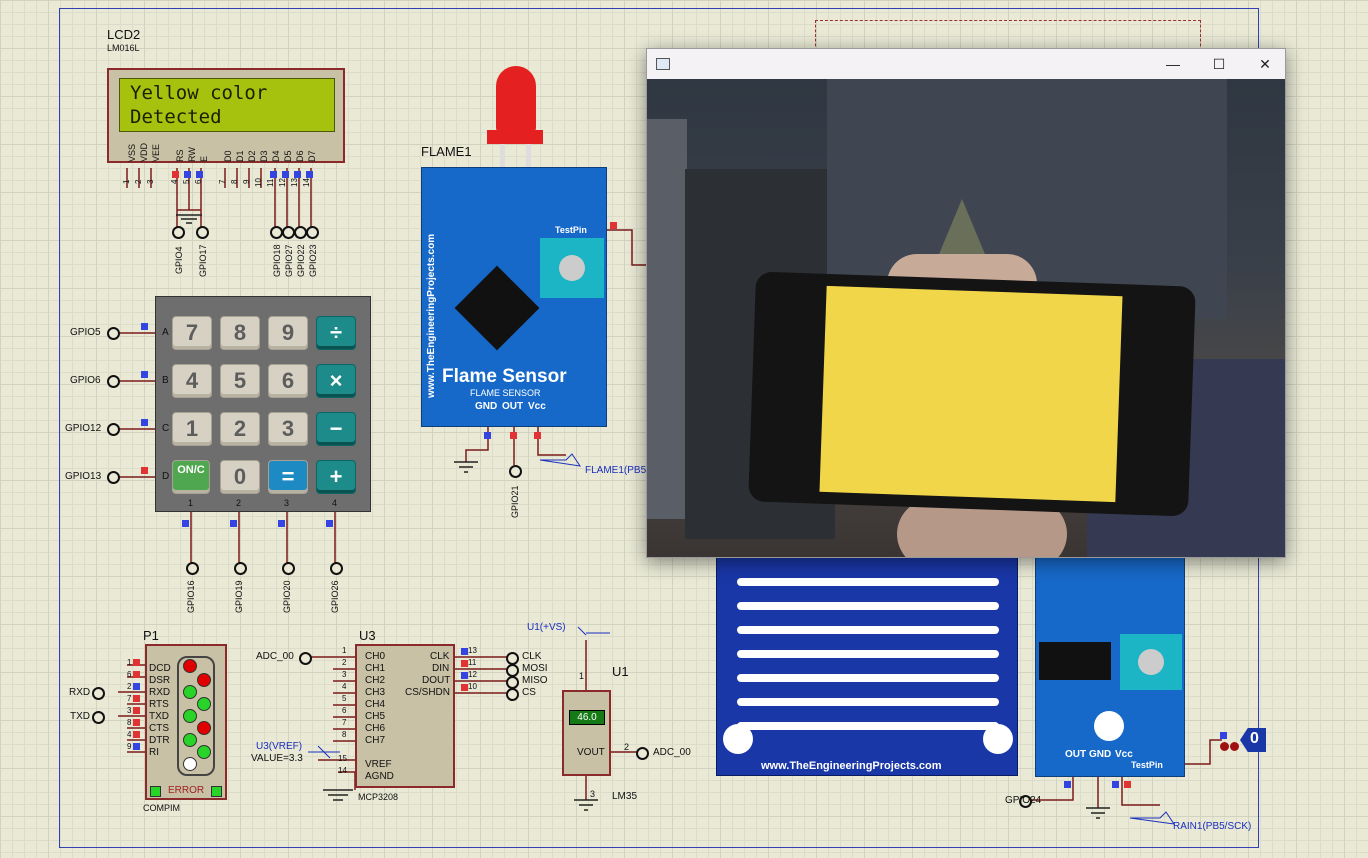 The width and height of the screenshot is (1368, 858). Describe the element at coordinates (240, 381) in the screenshot. I see `key-5: 5` at that location.